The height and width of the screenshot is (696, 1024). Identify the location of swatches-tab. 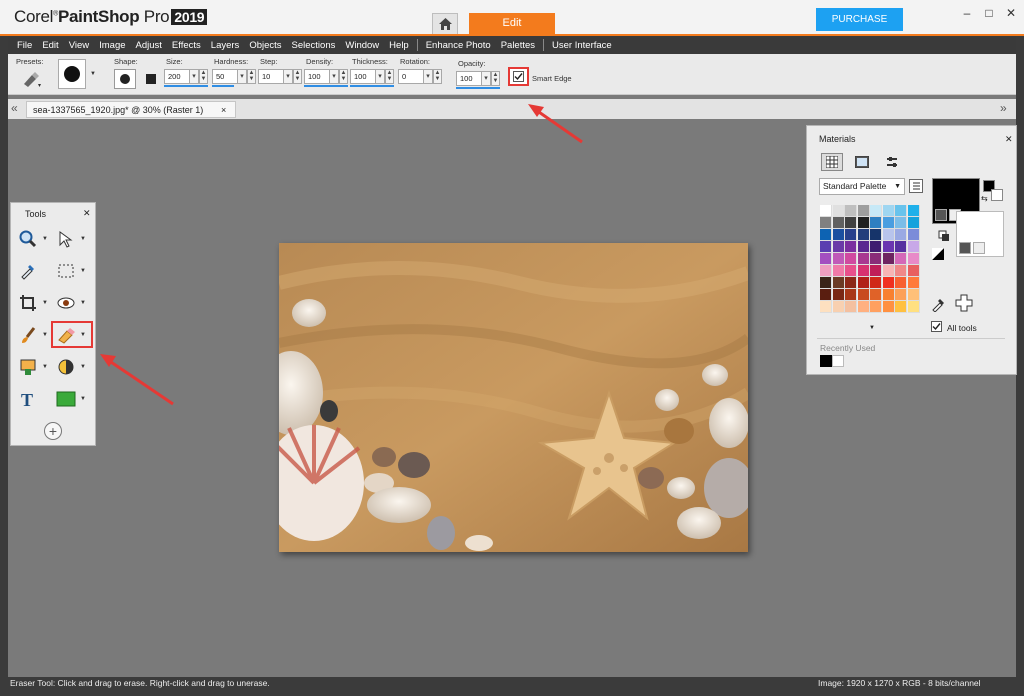
(892, 162).